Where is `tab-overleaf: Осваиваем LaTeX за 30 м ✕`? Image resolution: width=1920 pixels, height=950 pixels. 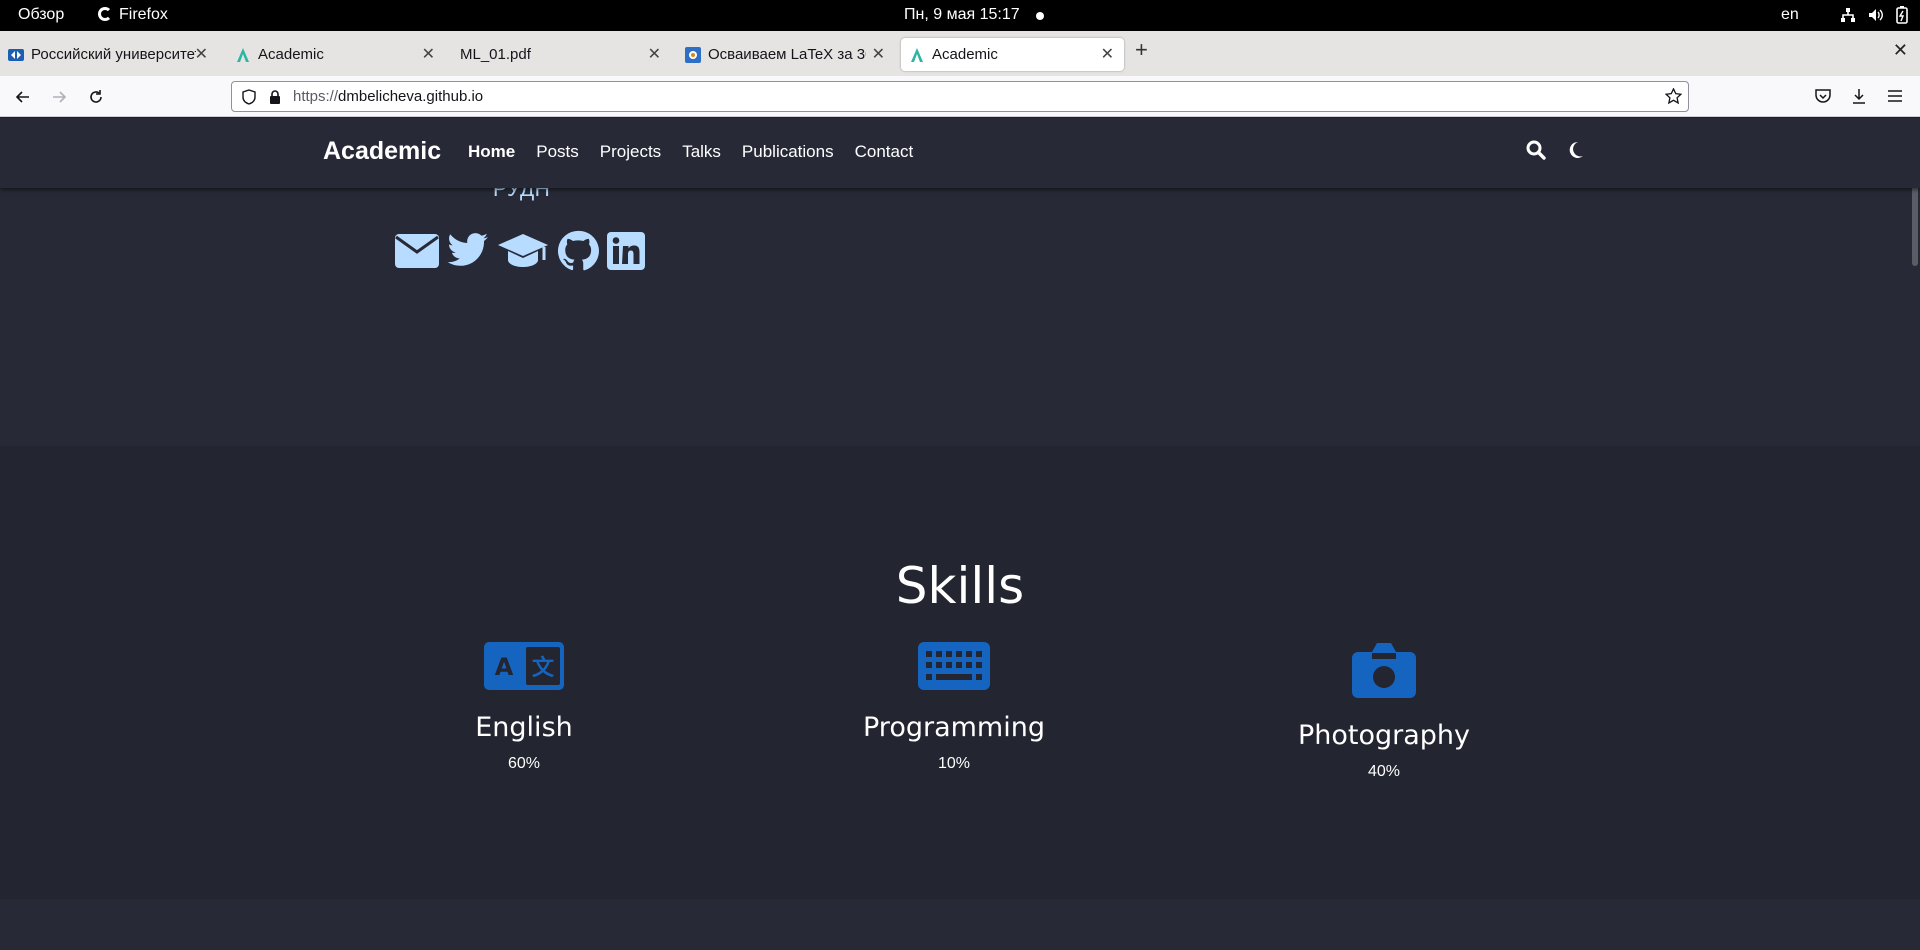
tab-overleaf: Осваиваем LaTeX за 30 м ✕ is located at coordinates (786, 54).